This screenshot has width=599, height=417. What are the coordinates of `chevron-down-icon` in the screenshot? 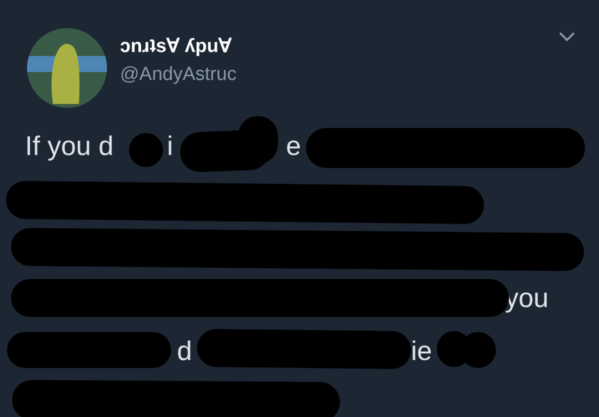 It's located at (567, 37).